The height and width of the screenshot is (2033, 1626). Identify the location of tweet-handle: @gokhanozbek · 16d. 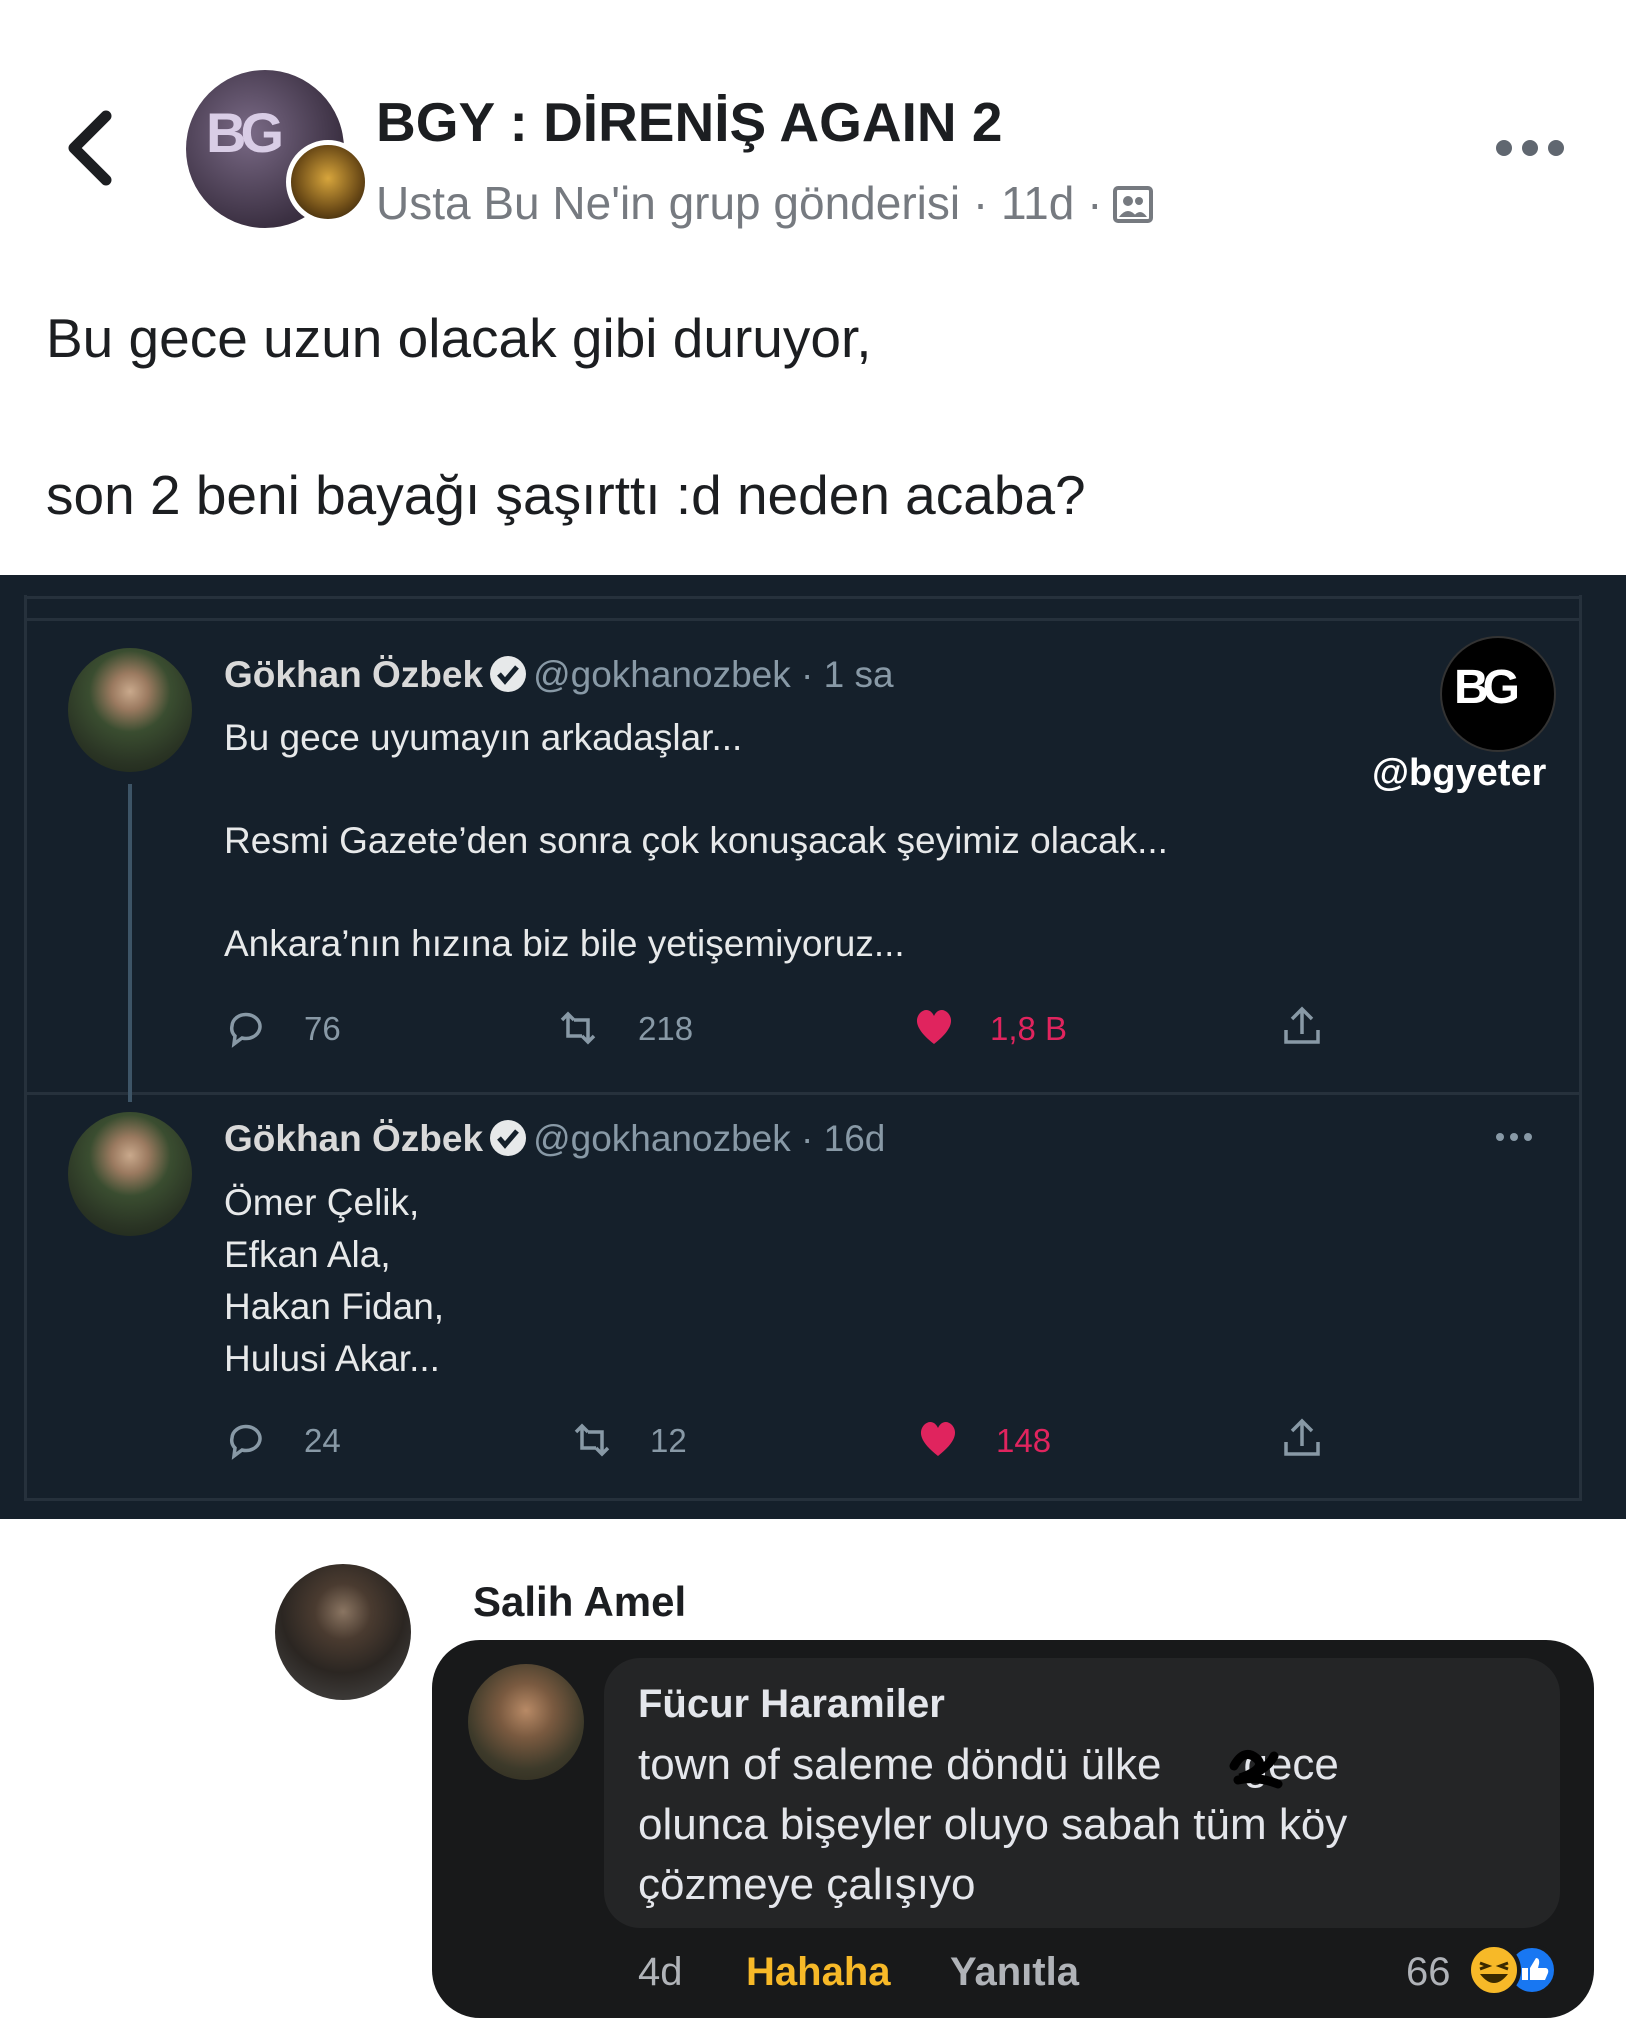
(709, 1138).